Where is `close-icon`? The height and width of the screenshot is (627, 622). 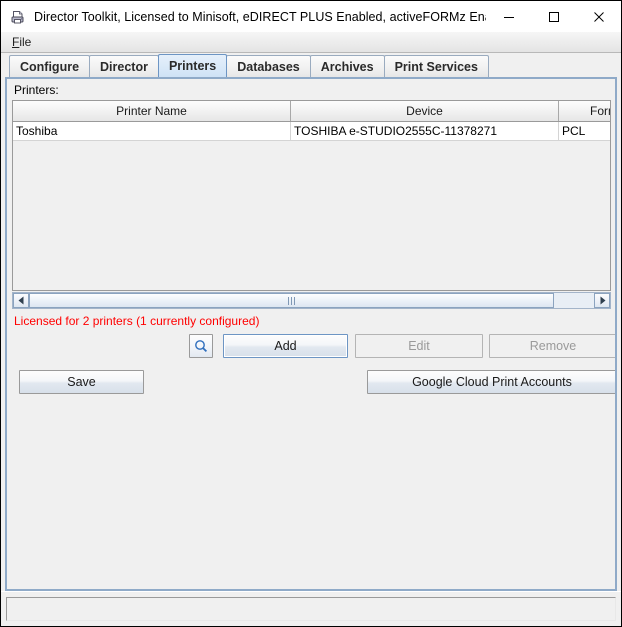
close-icon is located at coordinates (598, 16).